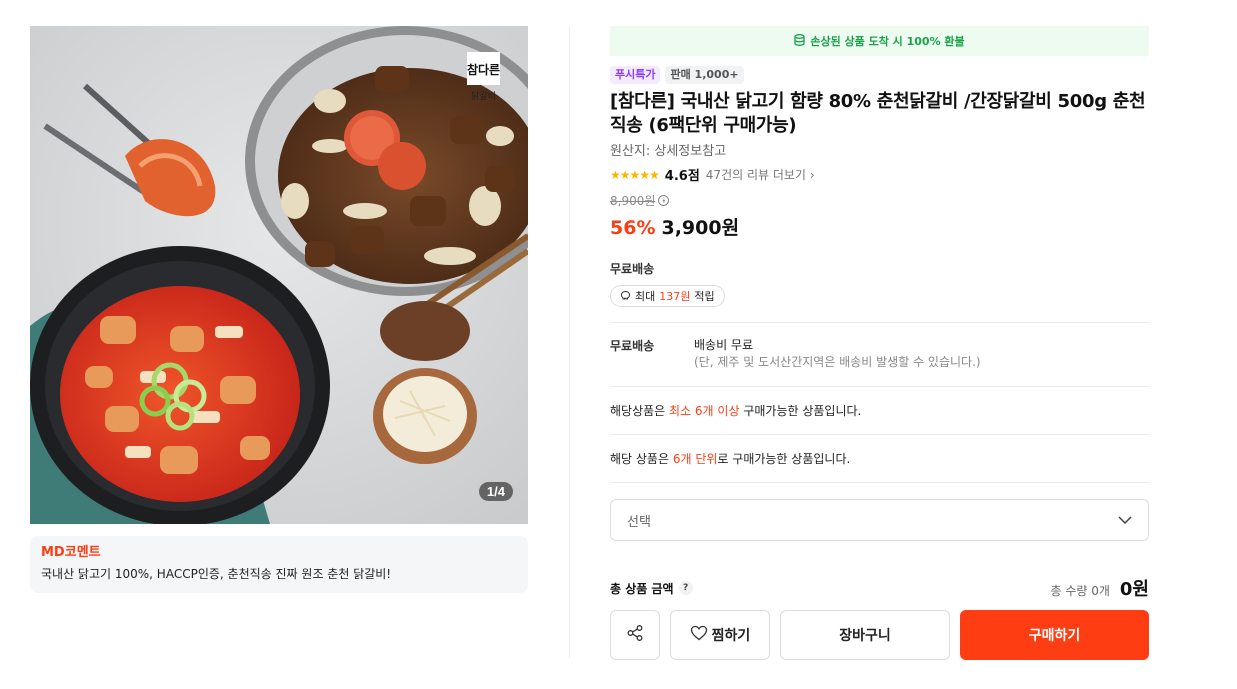  I want to click on image-counter: 1/4, so click(495, 491).